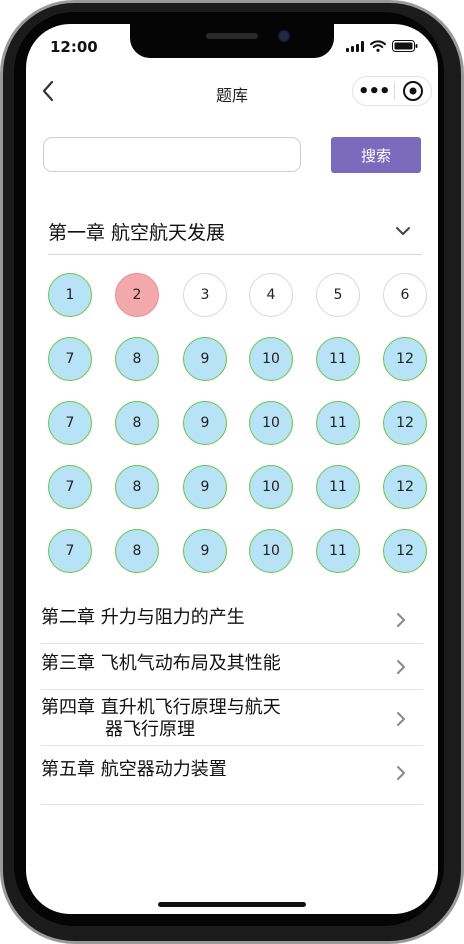 The width and height of the screenshot is (464, 944). Describe the element at coordinates (413, 91) in the screenshot. I see `target-icon` at that location.